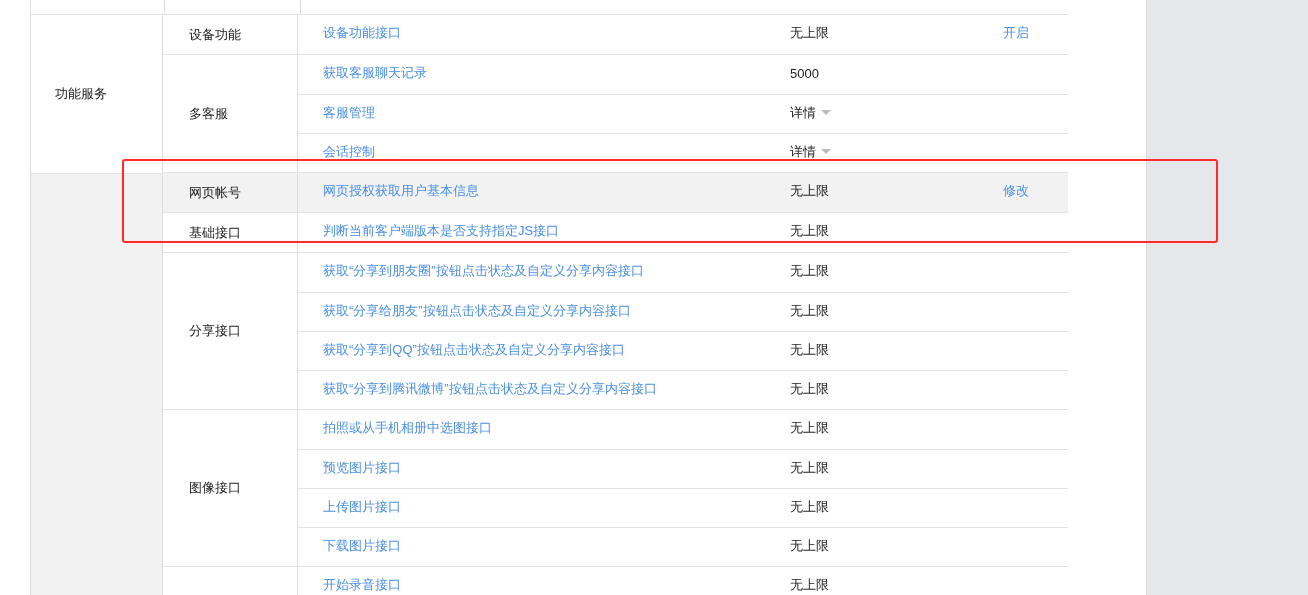 Image resolution: width=1308 pixels, height=595 pixels. I want to click on interface-link: 判断当前客户端版本是否支持指定JS接口, so click(441, 230).